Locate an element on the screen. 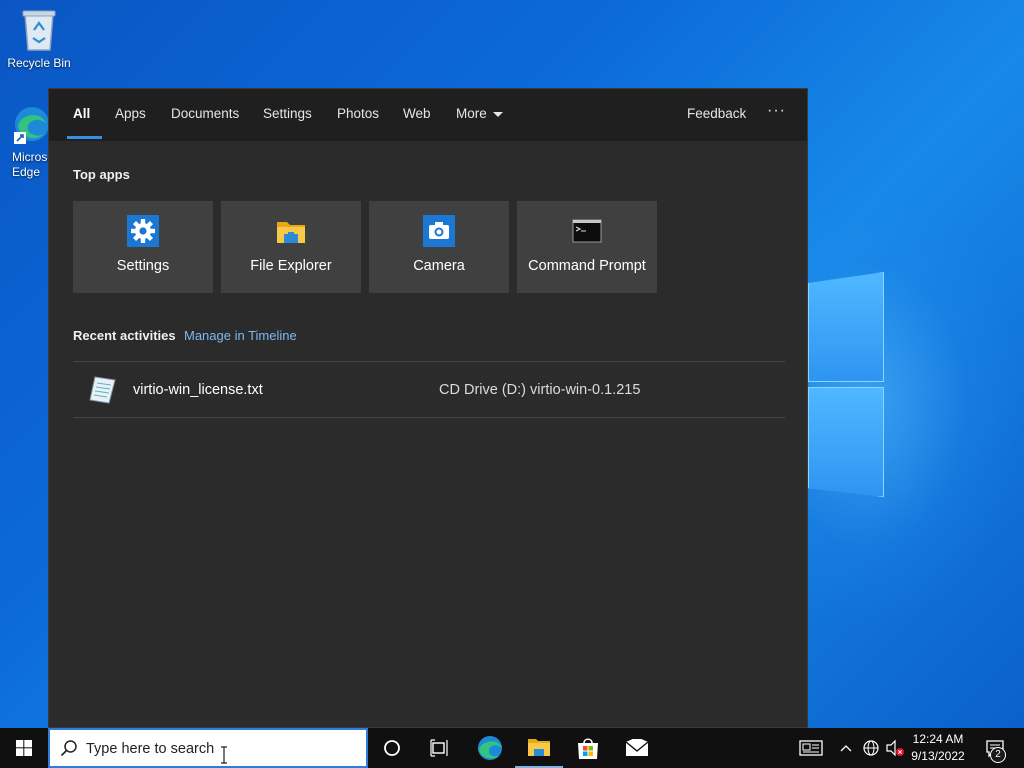 This screenshot has width=1024, height=768. clock-date: 9/13/2022 is located at coordinates (938, 756).